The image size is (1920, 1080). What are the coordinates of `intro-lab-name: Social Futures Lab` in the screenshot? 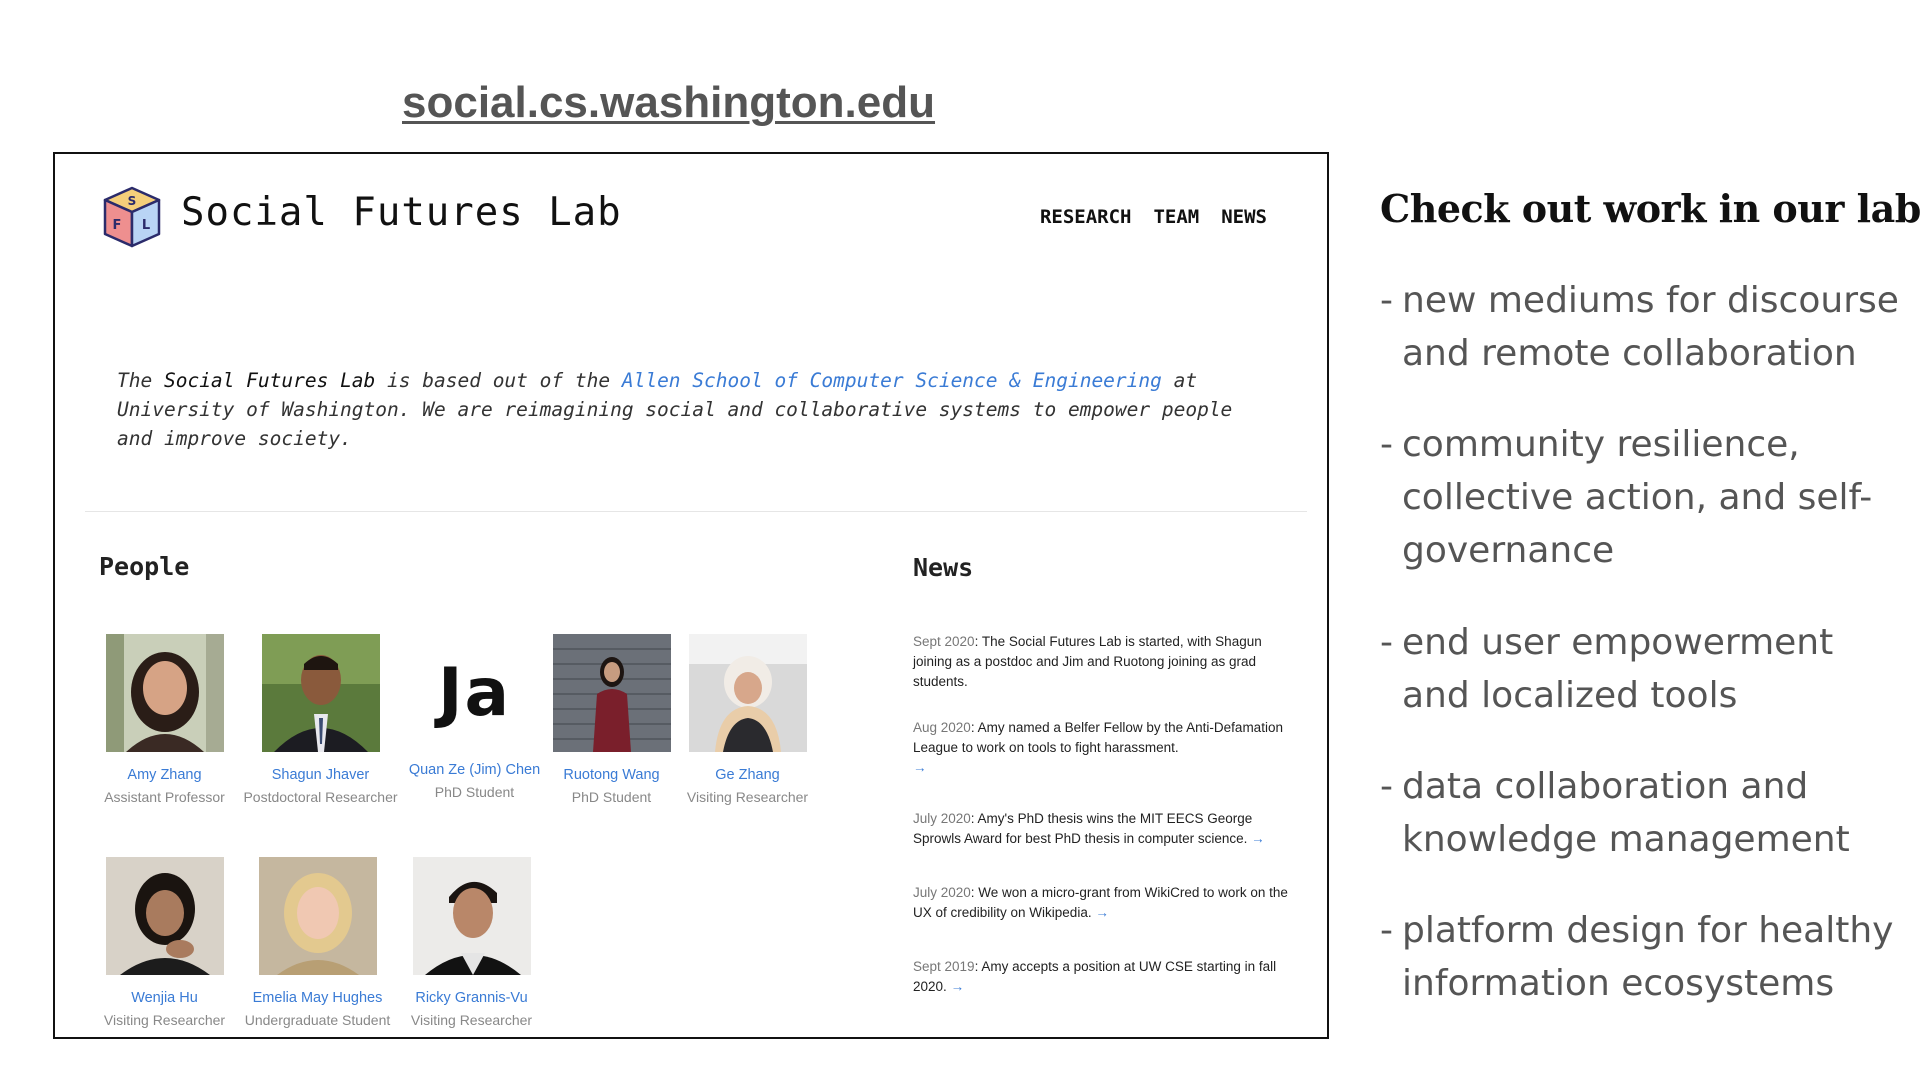 It's located at (269, 380).